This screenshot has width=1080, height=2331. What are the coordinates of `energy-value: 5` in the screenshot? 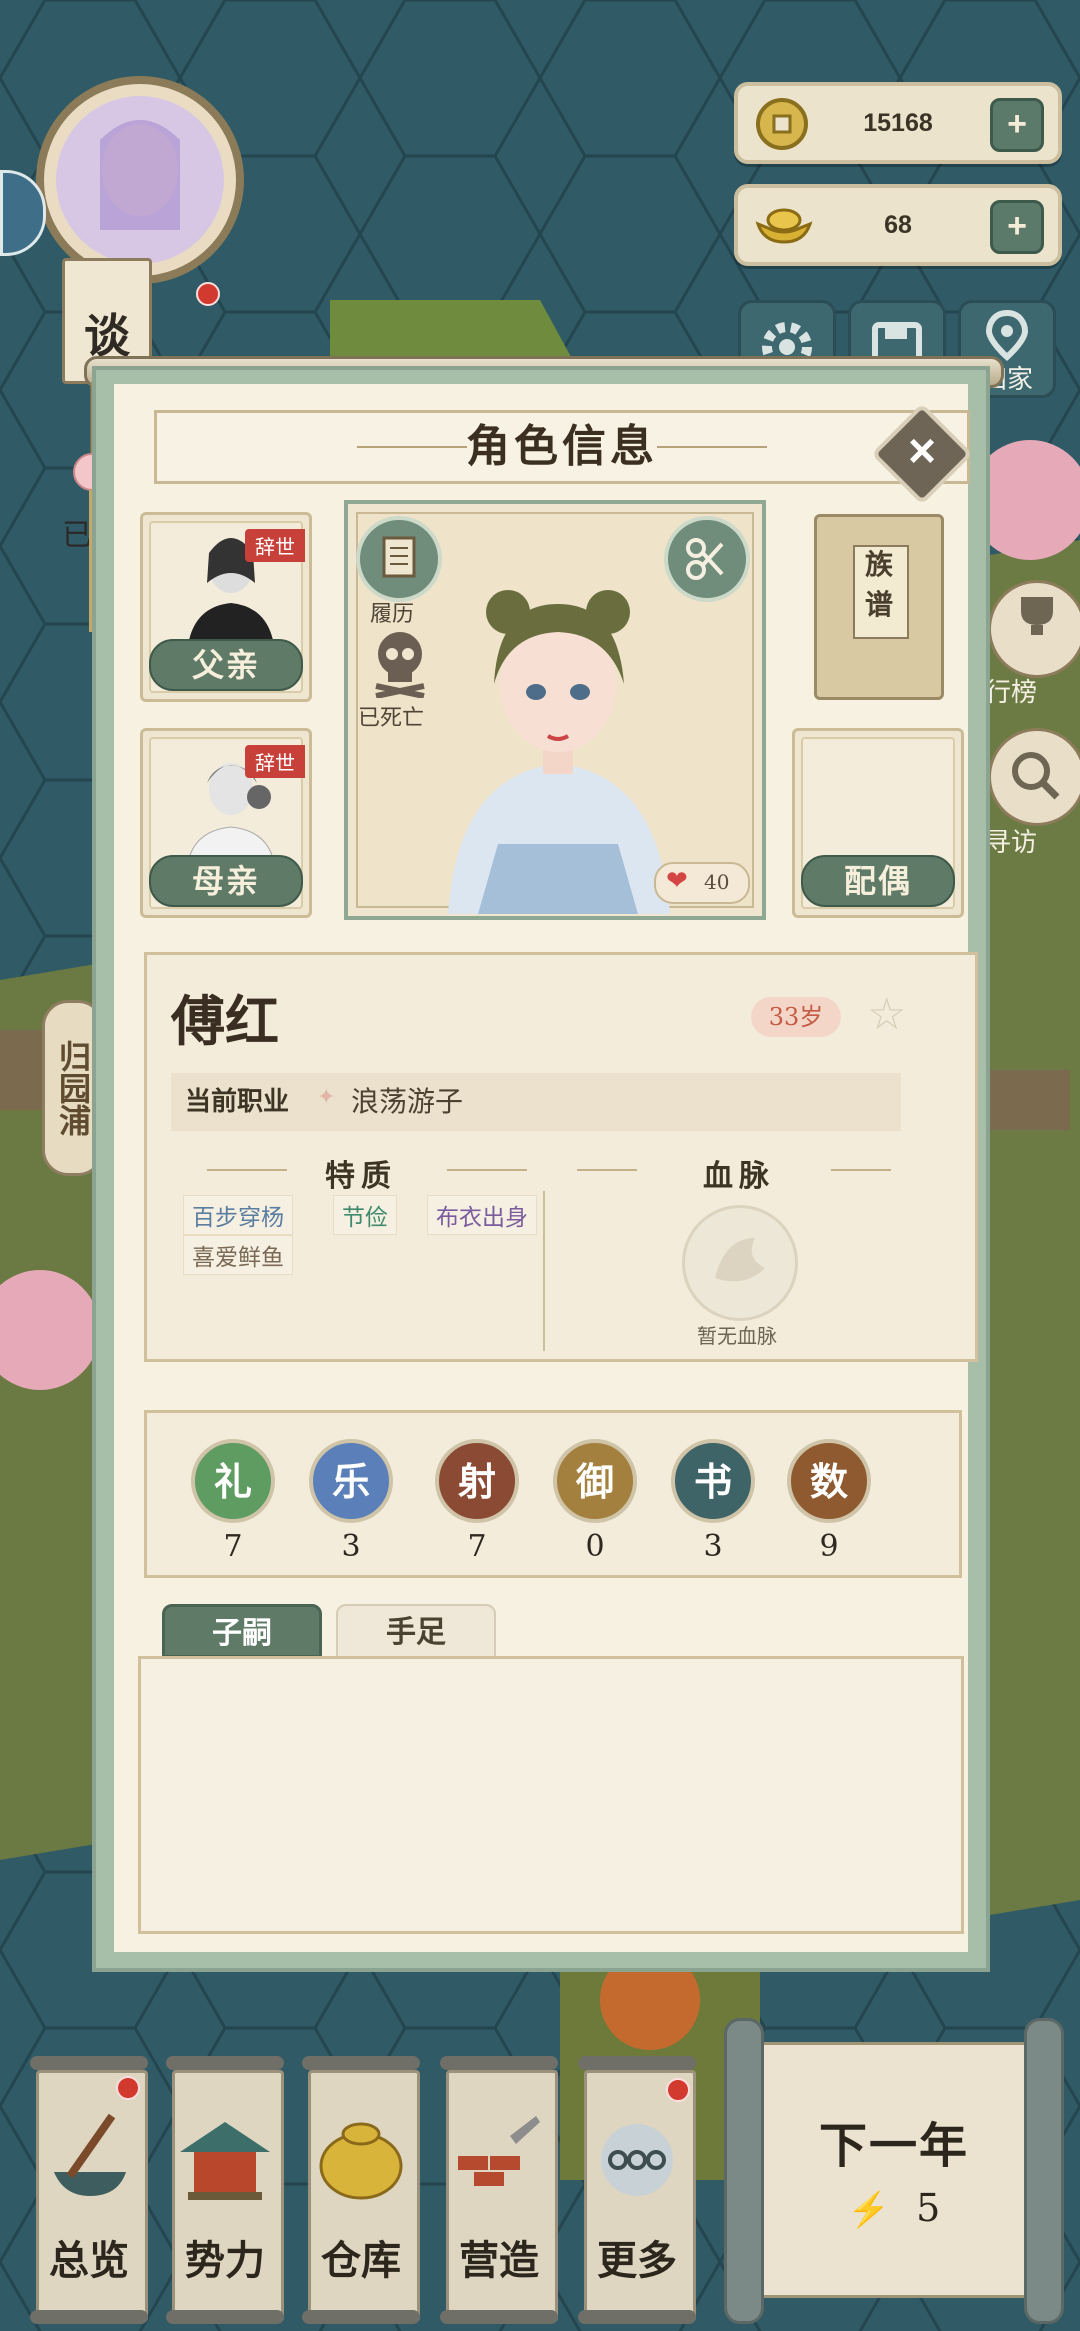 It's located at (928, 2208).